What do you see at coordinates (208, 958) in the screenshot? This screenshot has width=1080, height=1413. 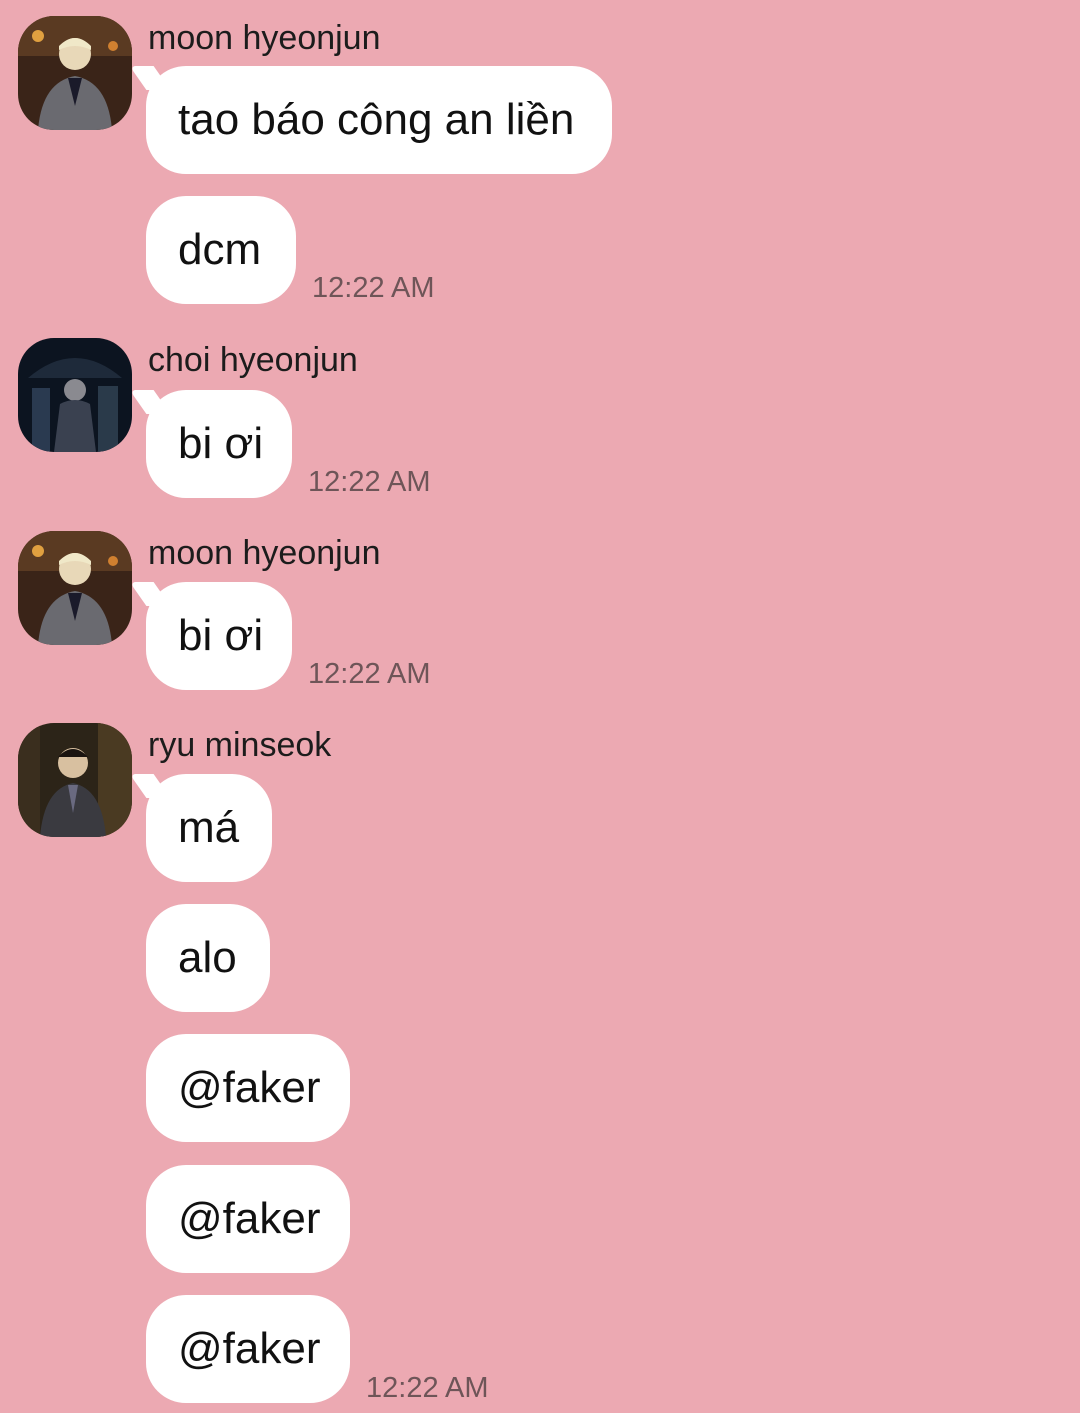 I see `message-bubble: alo` at bounding box center [208, 958].